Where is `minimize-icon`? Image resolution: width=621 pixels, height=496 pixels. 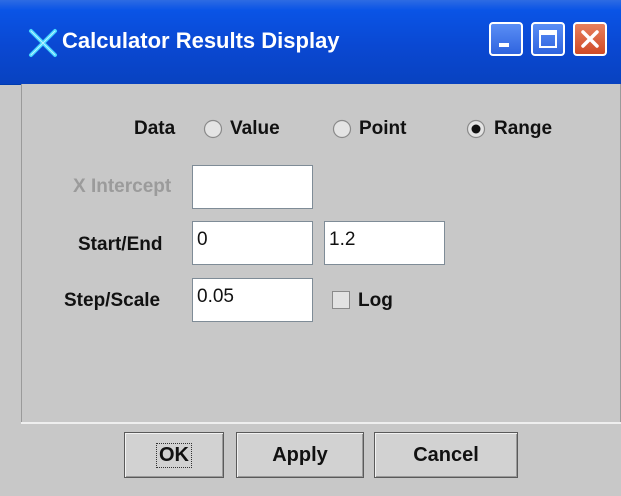 minimize-icon is located at coordinates (504, 45).